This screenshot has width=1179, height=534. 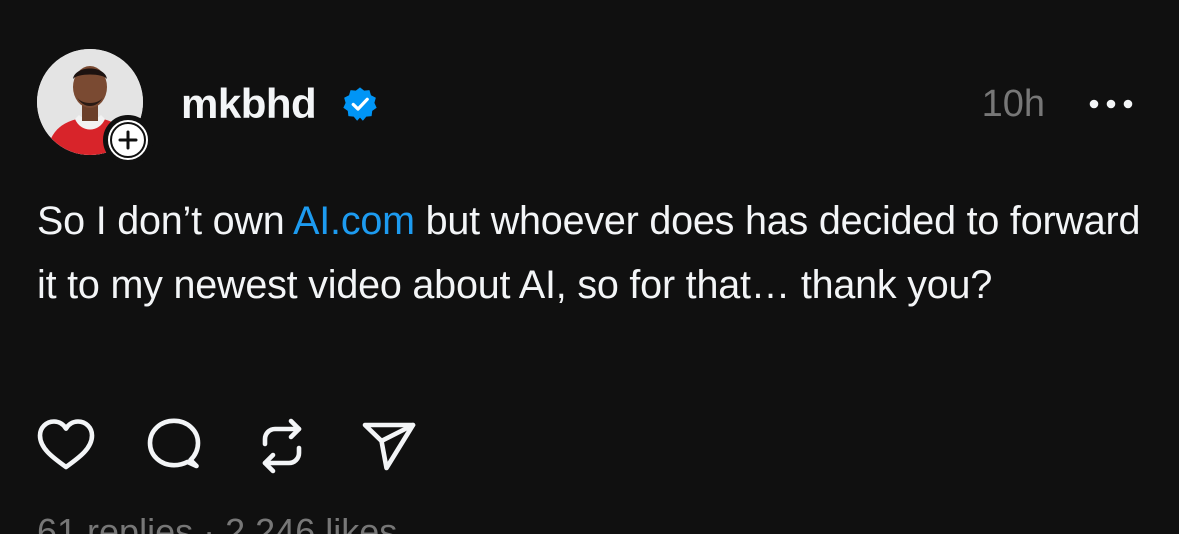 What do you see at coordinates (1013, 104) in the screenshot?
I see `post-timestamp: 10h` at bounding box center [1013, 104].